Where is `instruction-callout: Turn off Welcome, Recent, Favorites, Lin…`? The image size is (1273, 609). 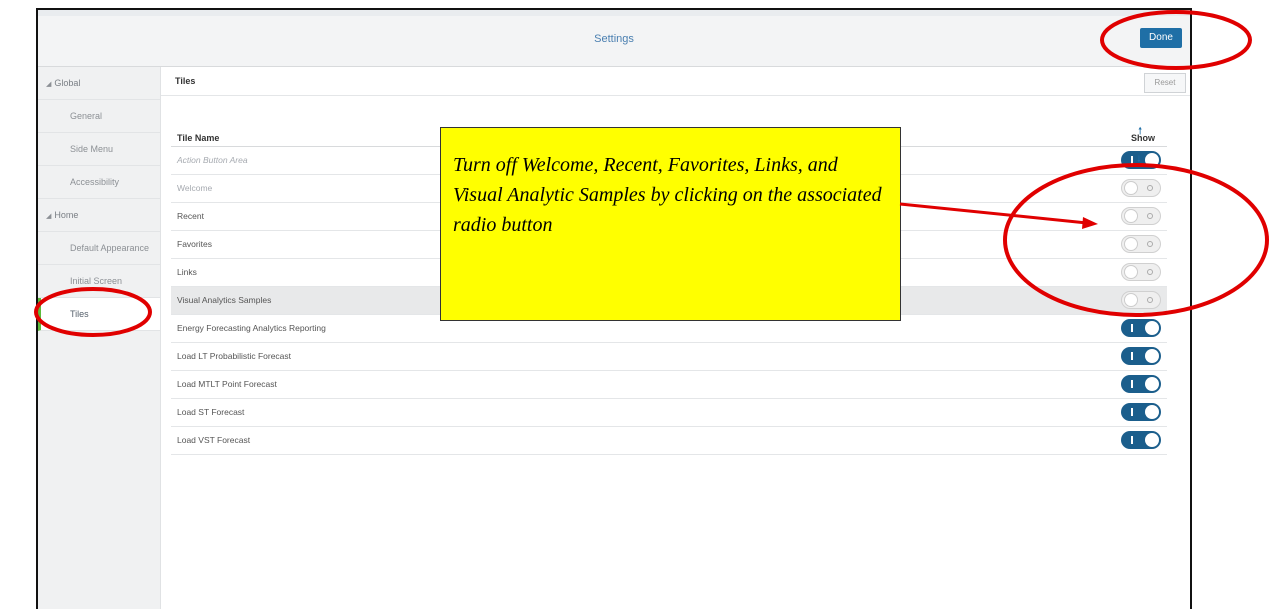 instruction-callout: Turn off Welcome, Recent, Favorites, Lin… is located at coordinates (670, 224).